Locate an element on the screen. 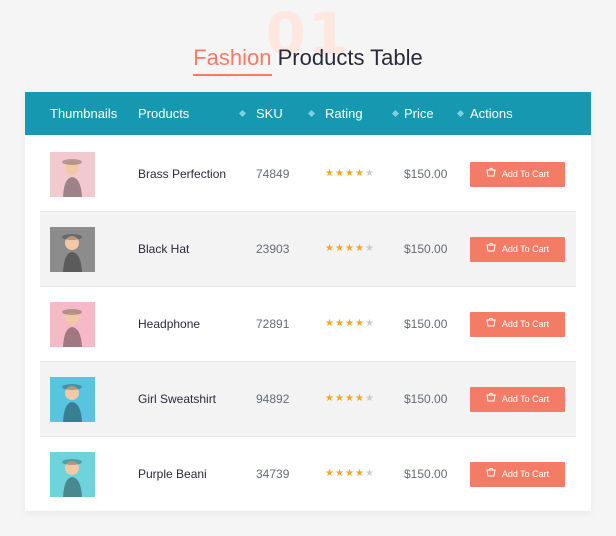 This screenshot has width=616, height=536. product-name: Girl Sweatshirt is located at coordinates (177, 399).